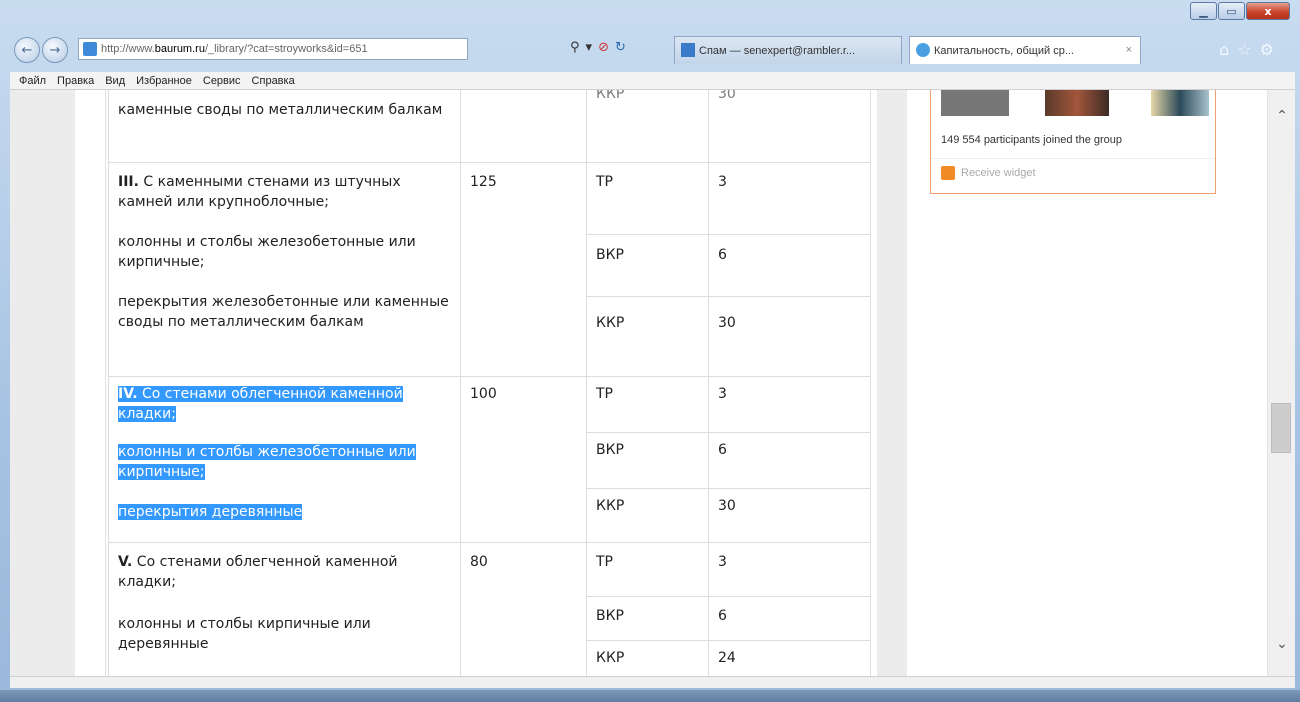 The width and height of the screenshot is (1300, 702). What do you see at coordinates (179, 49) in the screenshot?
I see `address-domain: baurum.ru` at bounding box center [179, 49].